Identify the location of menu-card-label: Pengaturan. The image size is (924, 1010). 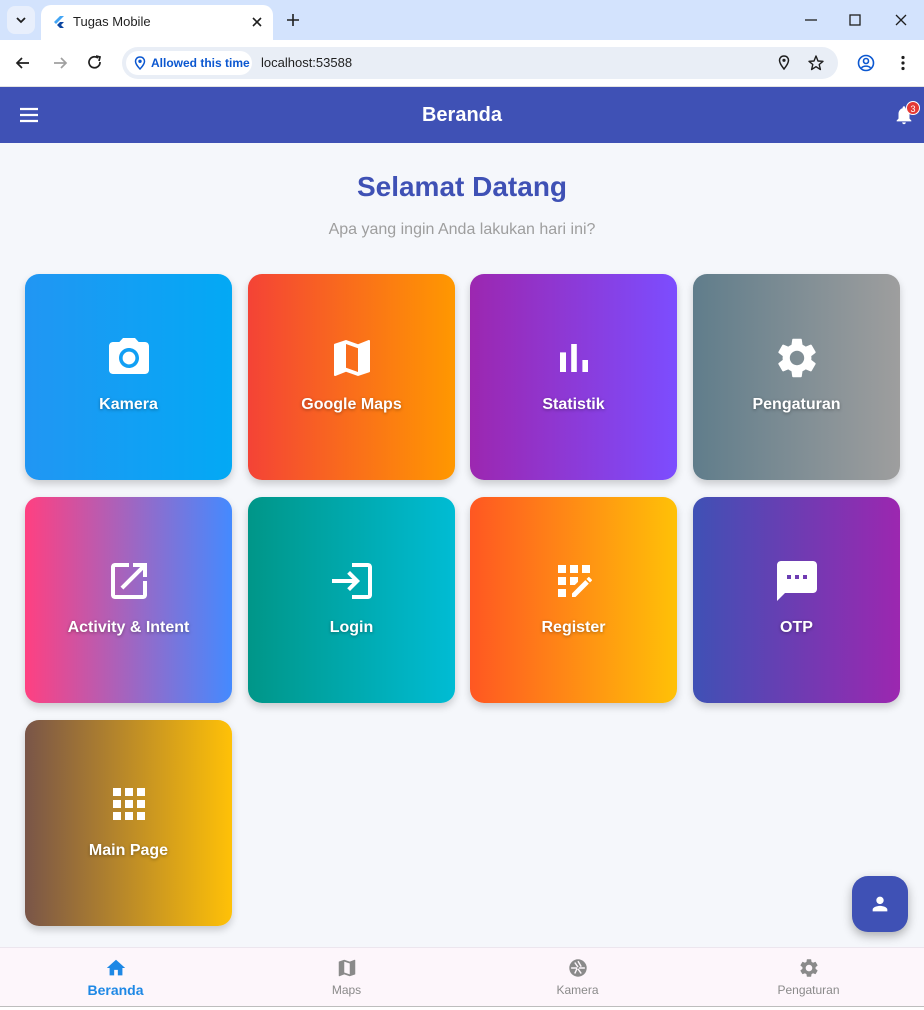
(796, 404).